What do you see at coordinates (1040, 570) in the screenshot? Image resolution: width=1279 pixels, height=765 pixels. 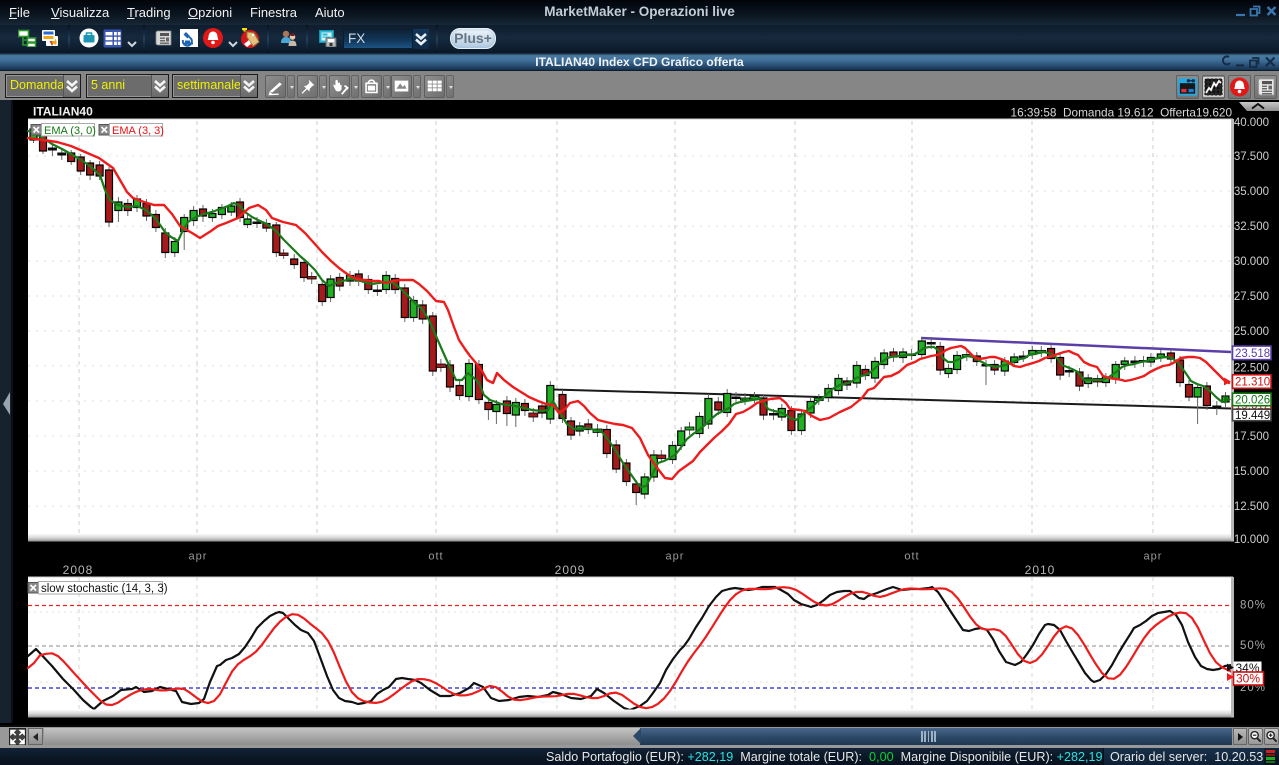 I see `svg-text: 2010` at bounding box center [1040, 570].